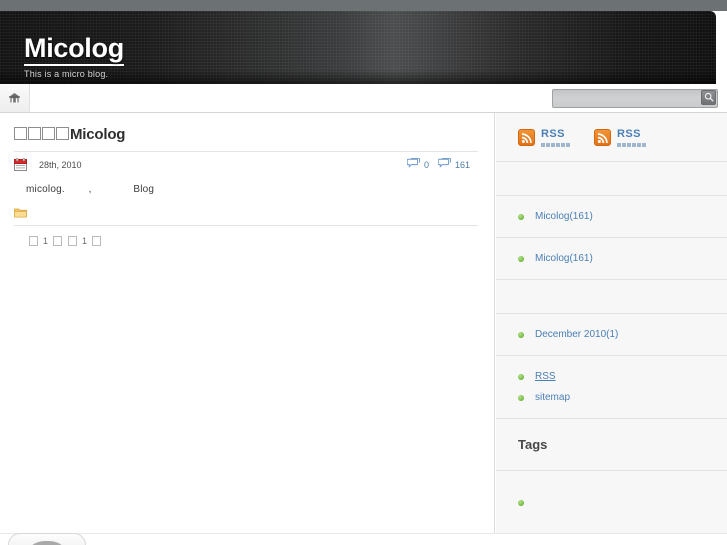  What do you see at coordinates (144, 189) in the screenshot?
I see `post-excerpt-part3: Blog` at bounding box center [144, 189].